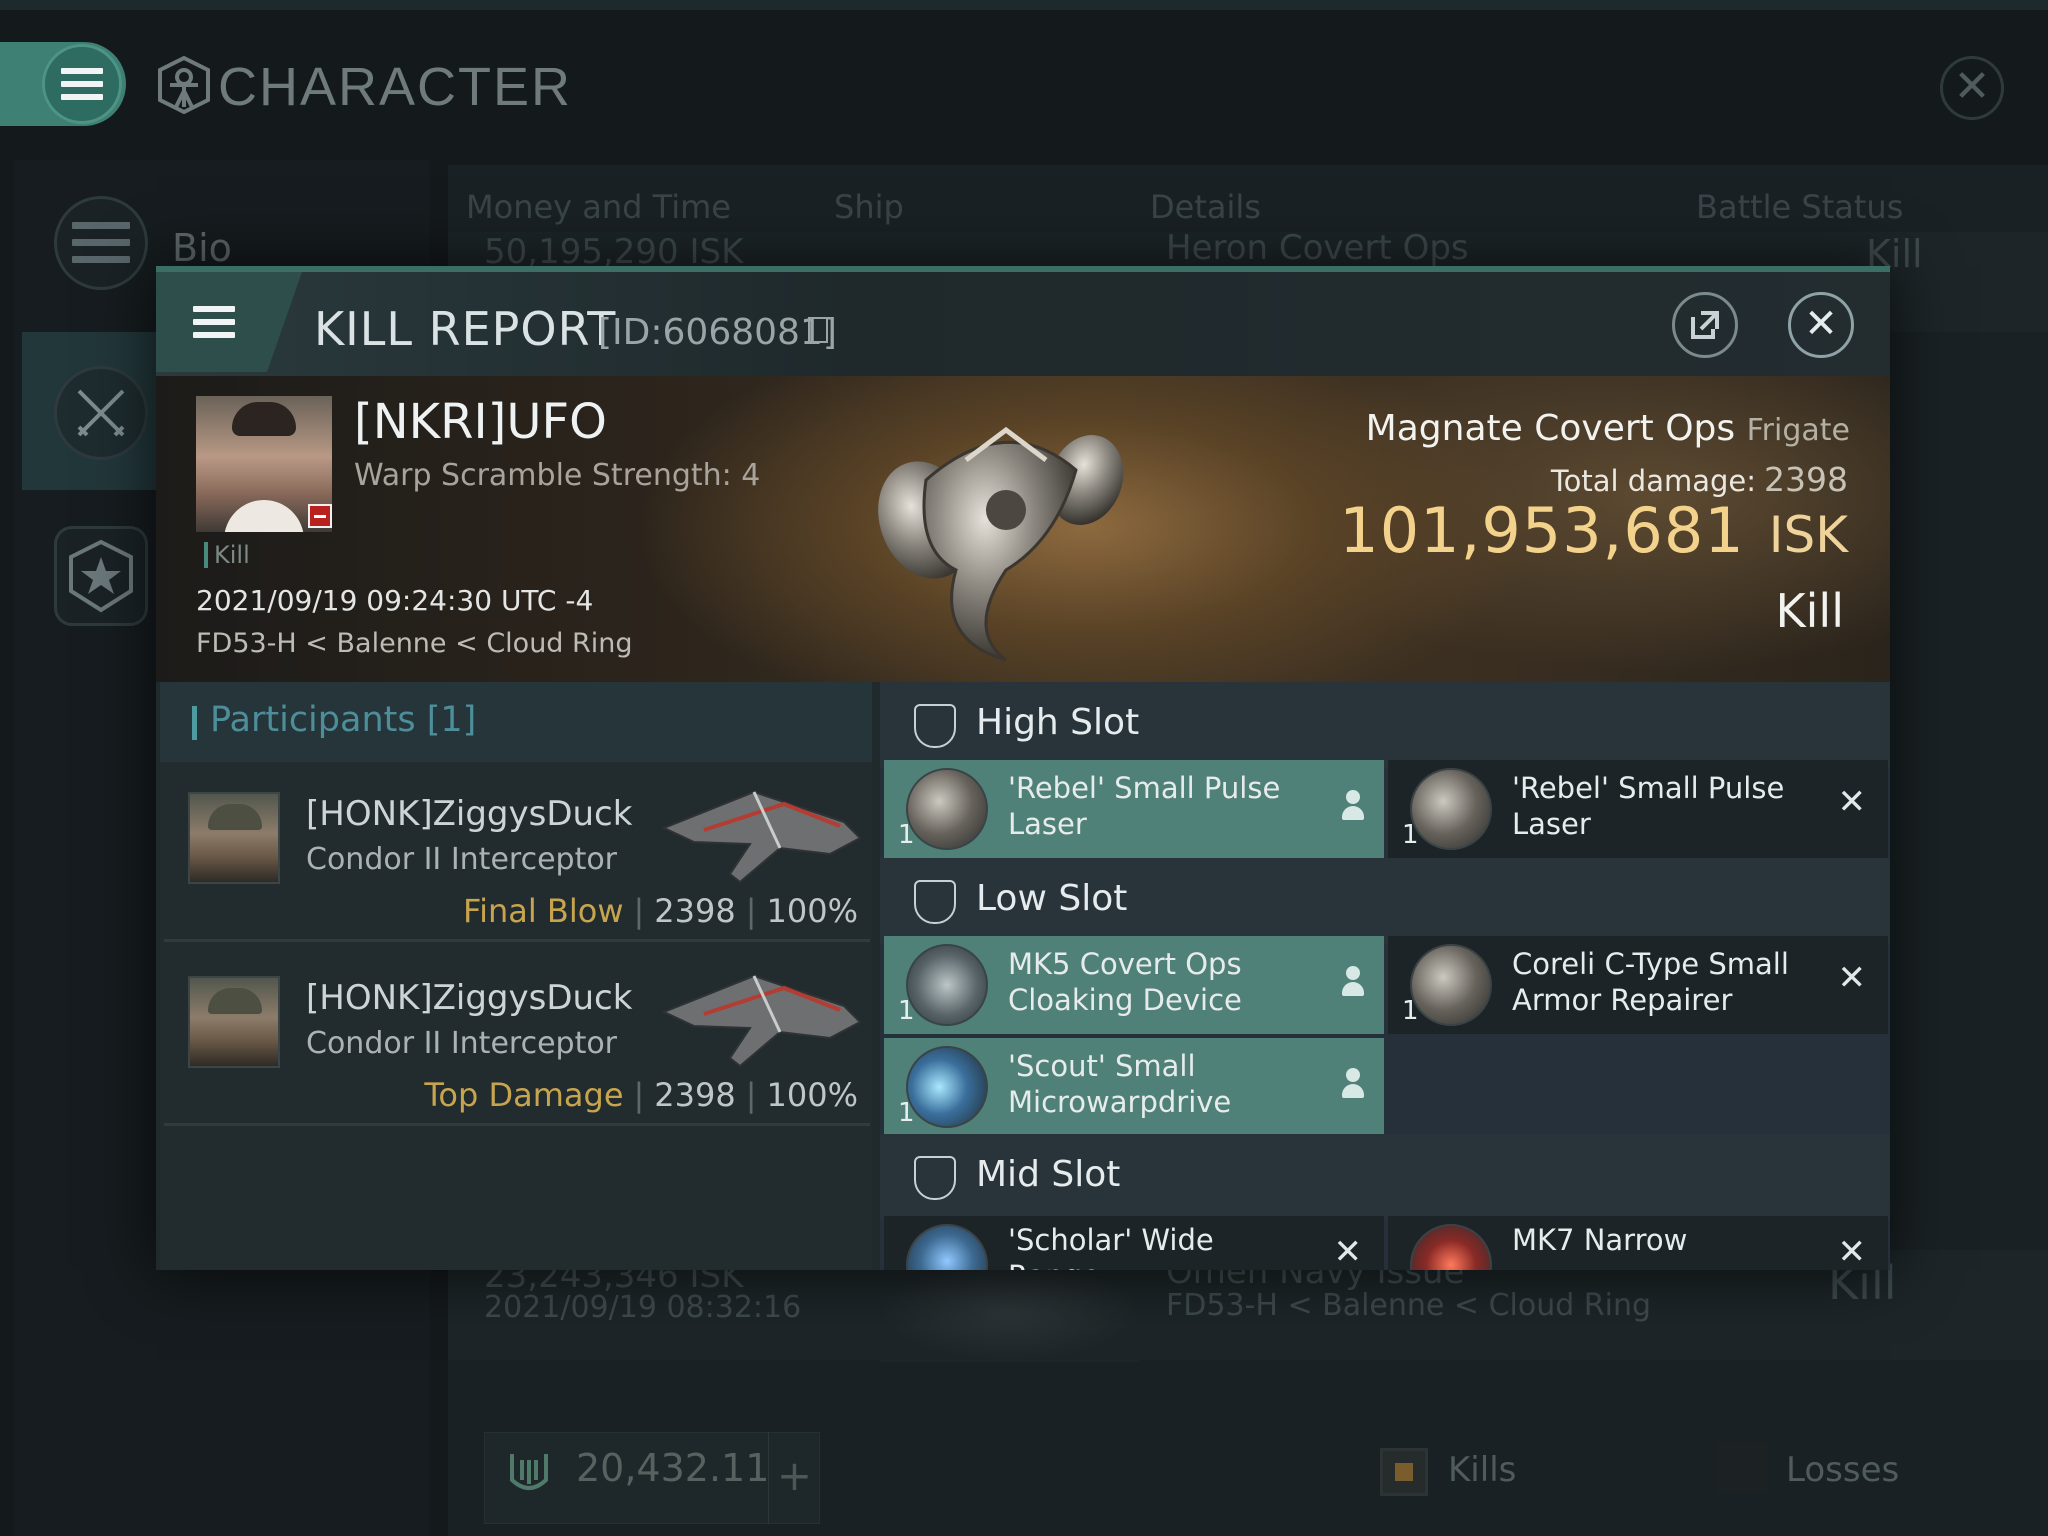 This screenshot has height=1536, width=2048. I want to click on sidebar-item-medals, so click(101, 576).